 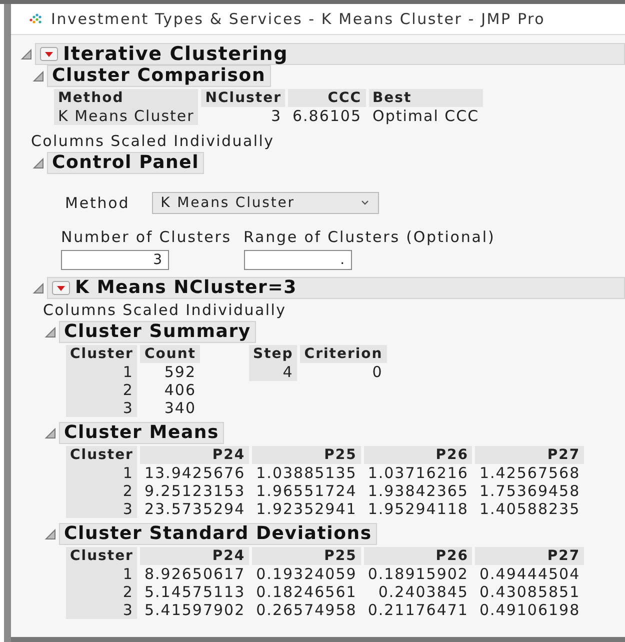 What do you see at coordinates (218, 534) in the screenshot?
I see `section-title: Cluster Standard Deviations` at bounding box center [218, 534].